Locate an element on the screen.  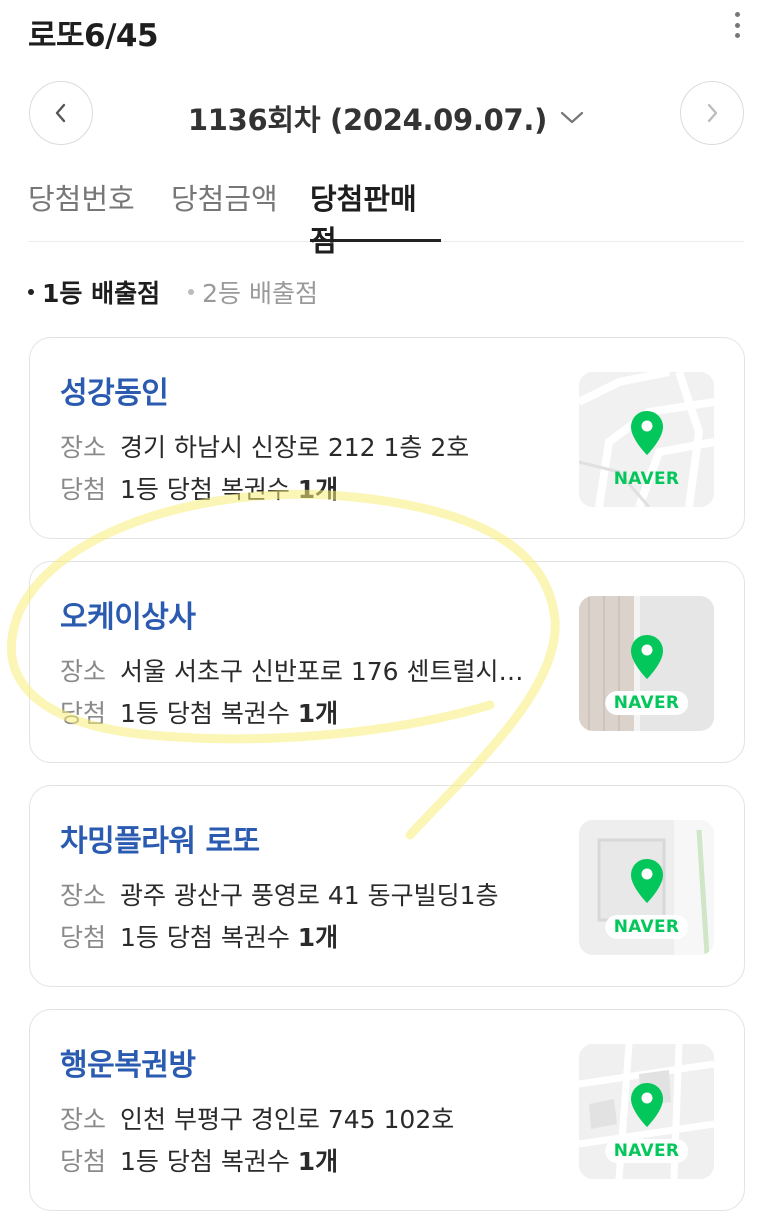
address-value: 인천 부평구 경인로 745 102호 is located at coordinates (287, 1119).